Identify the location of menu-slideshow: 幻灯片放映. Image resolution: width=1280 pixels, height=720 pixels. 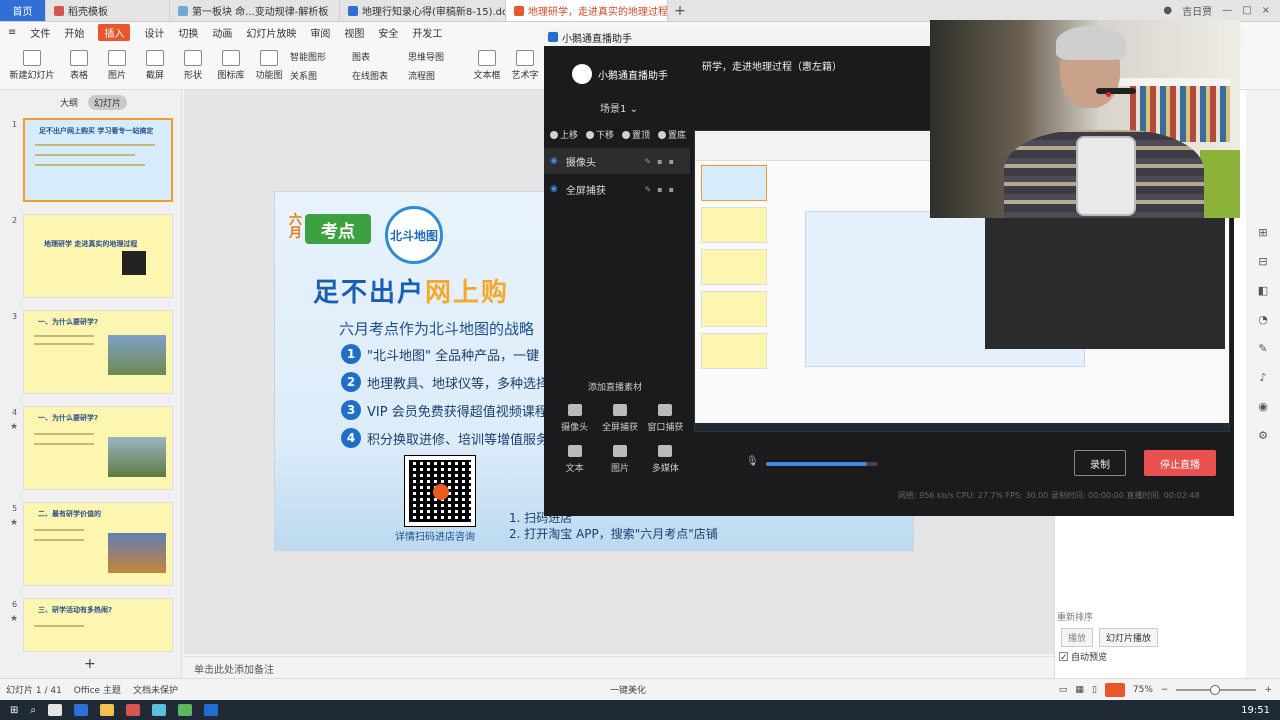
(271, 32).